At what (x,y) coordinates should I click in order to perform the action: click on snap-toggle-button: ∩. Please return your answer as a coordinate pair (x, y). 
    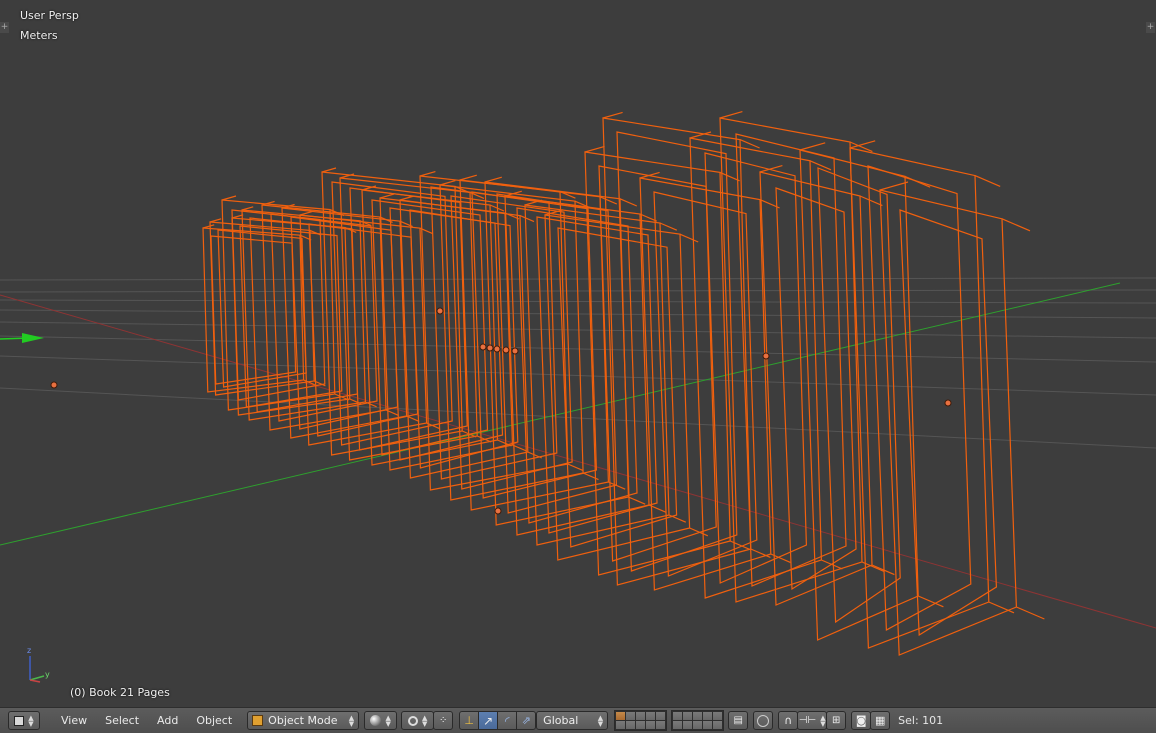
    Looking at the image, I should click on (788, 720).